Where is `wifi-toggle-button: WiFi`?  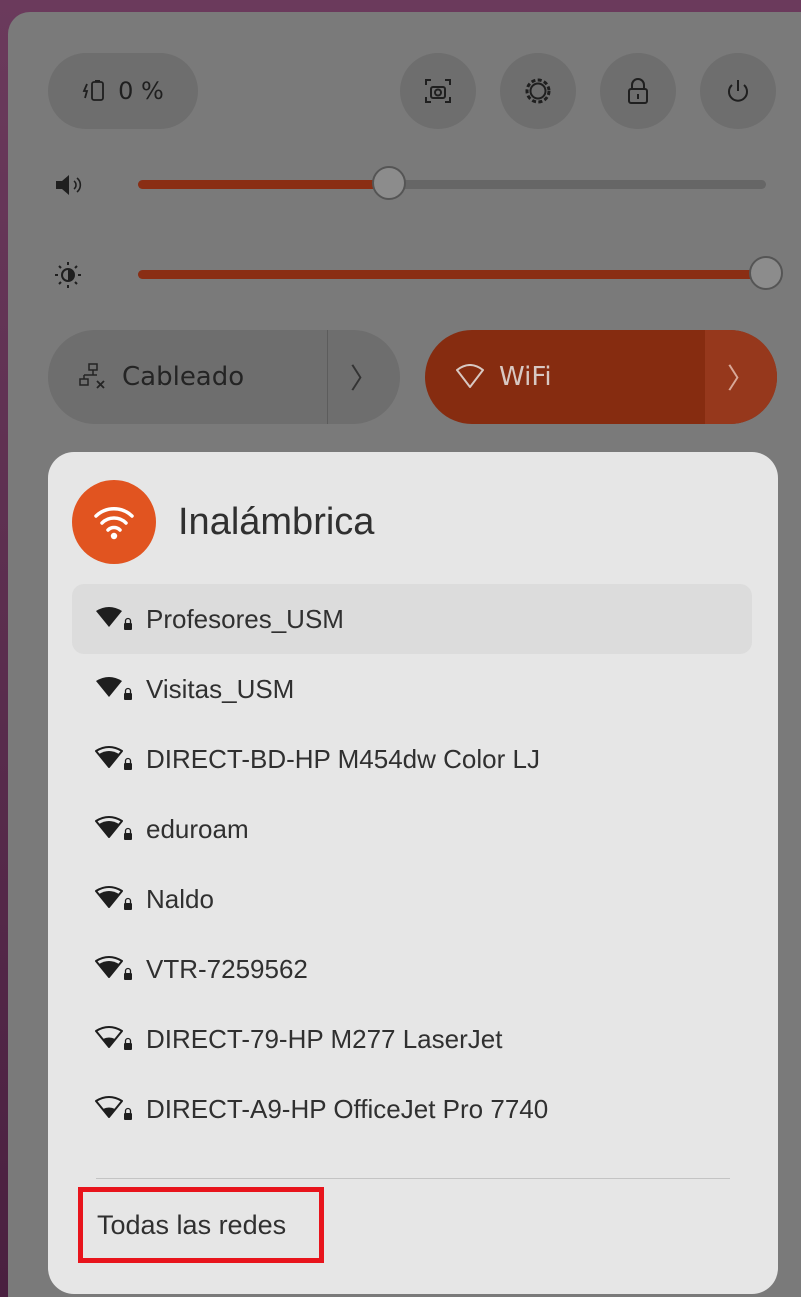 wifi-toggle-button: WiFi is located at coordinates (565, 377).